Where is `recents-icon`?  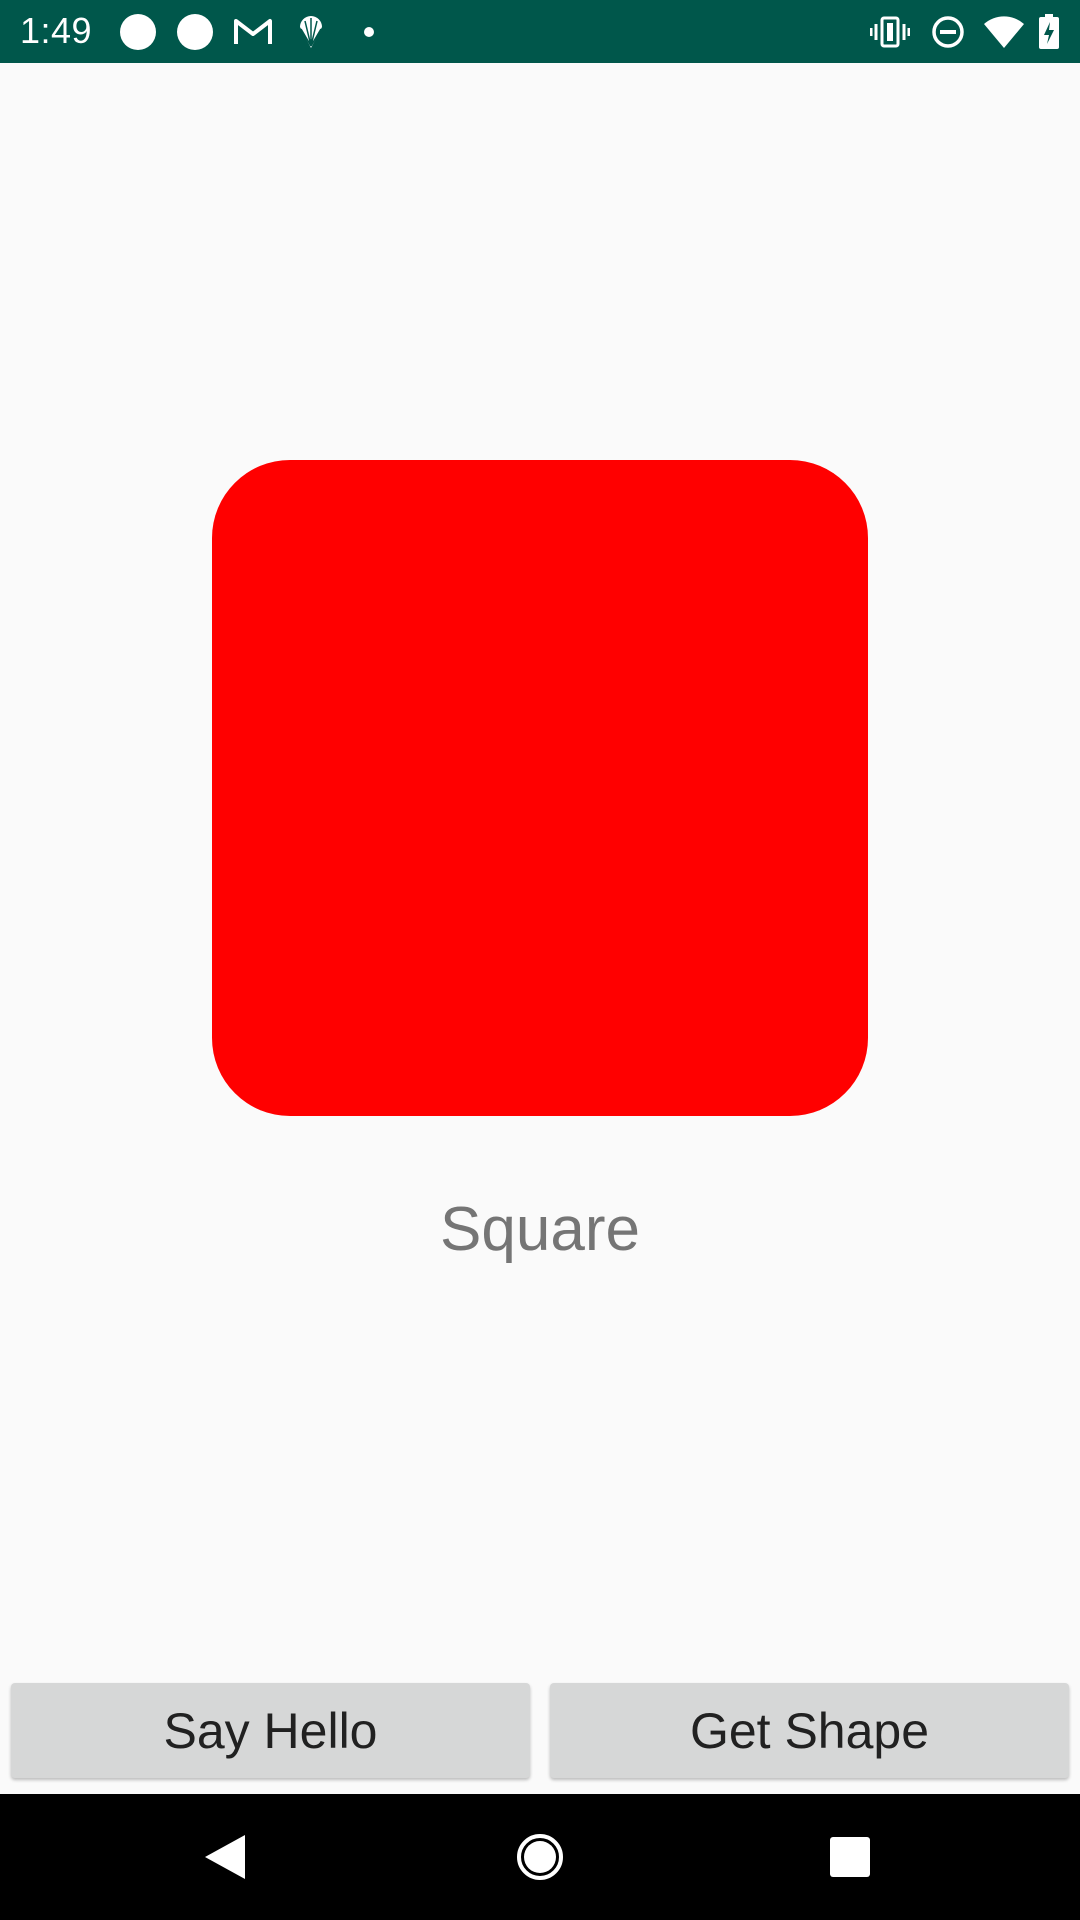 recents-icon is located at coordinates (850, 1857).